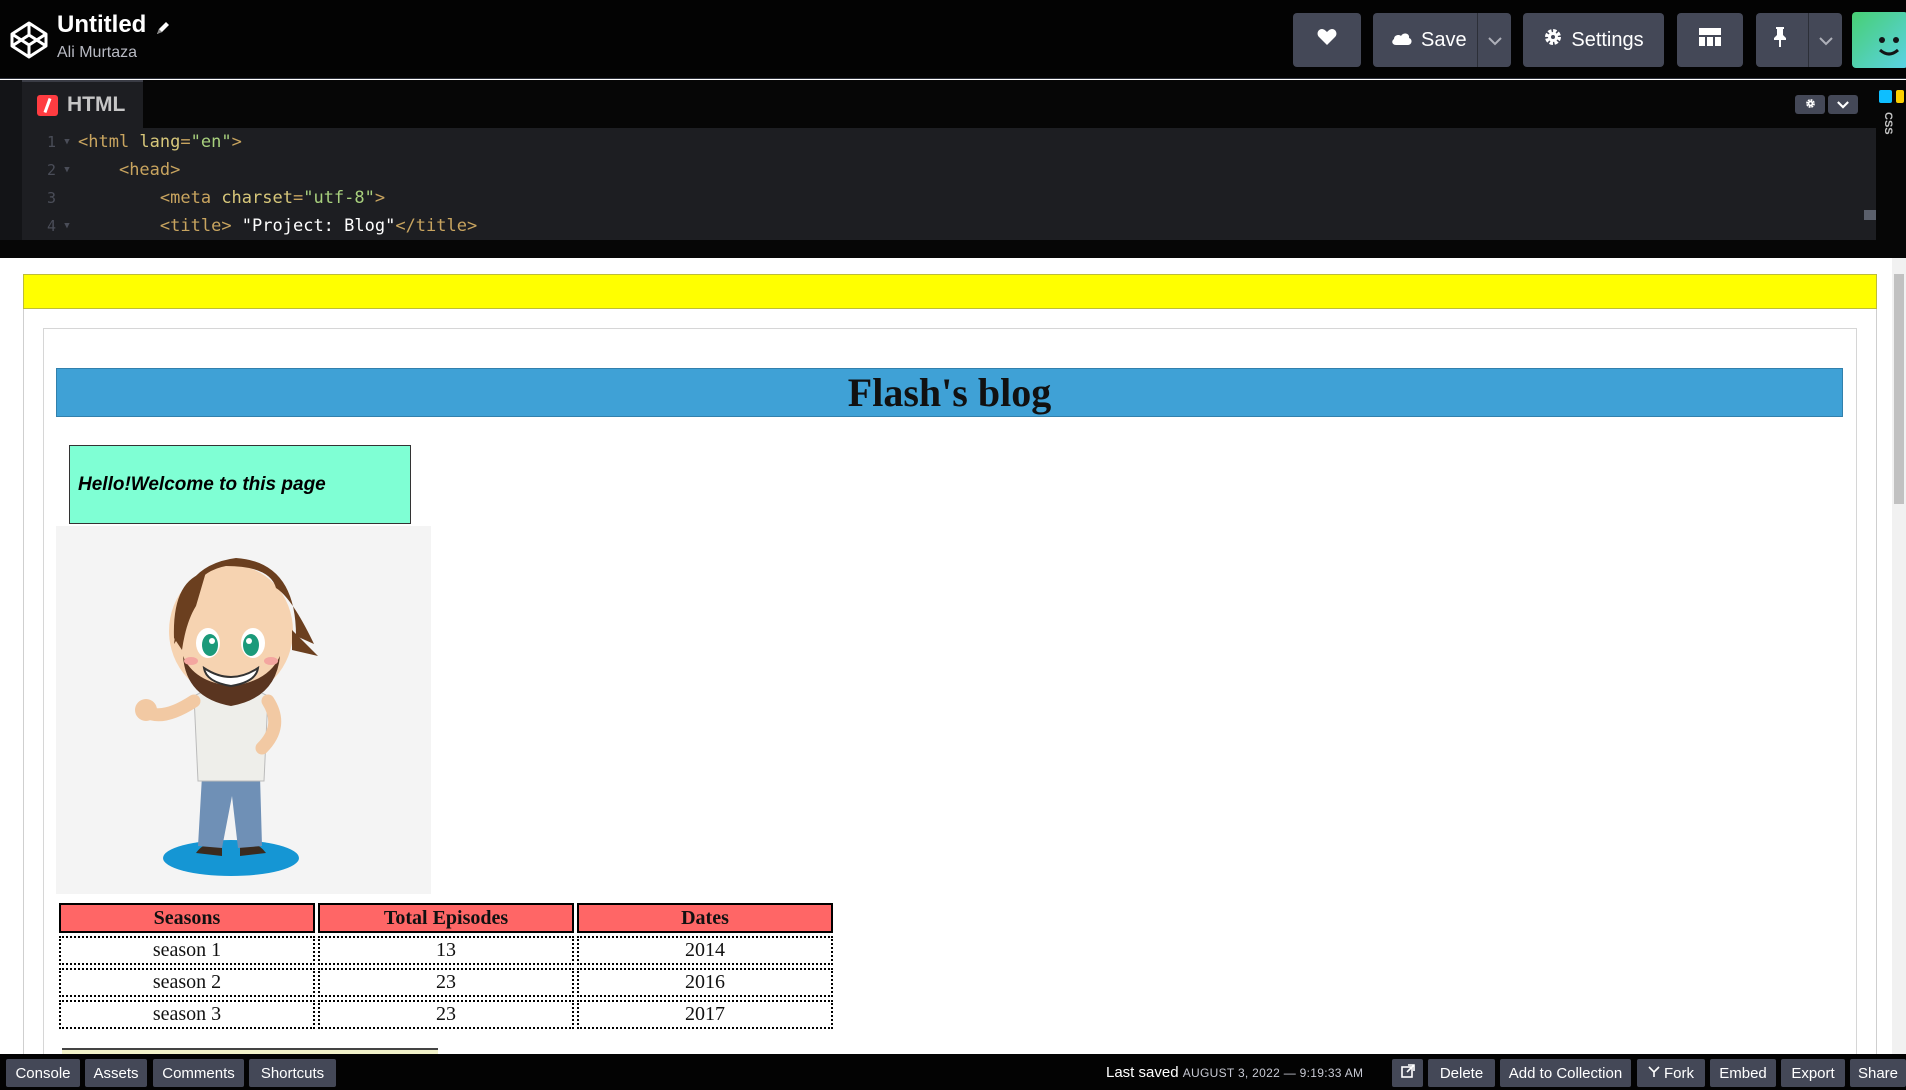 Image resolution: width=1906 pixels, height=1090 pixels. I want to click on love-button, so click(1327, 40).